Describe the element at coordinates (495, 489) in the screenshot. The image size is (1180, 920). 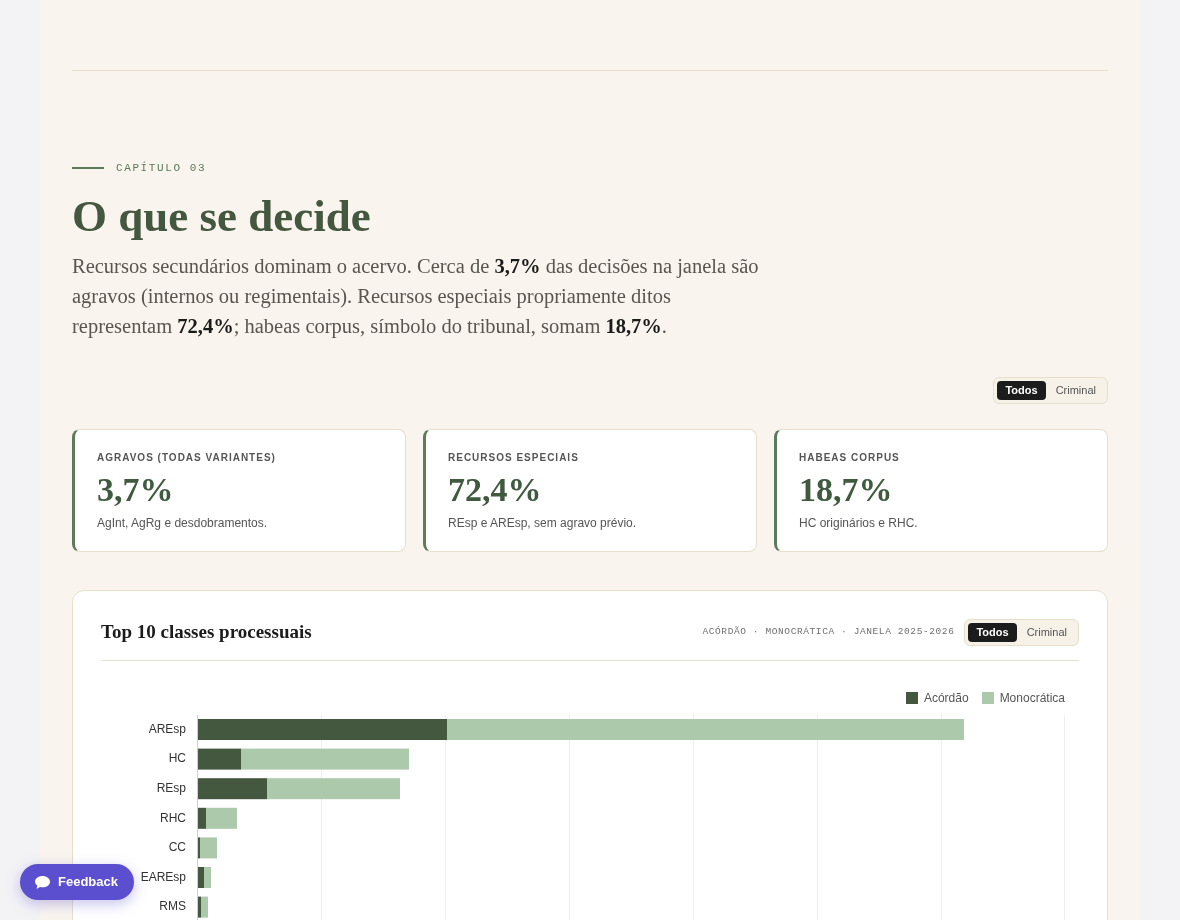
I see `stat-value: 72,4%` at that location.